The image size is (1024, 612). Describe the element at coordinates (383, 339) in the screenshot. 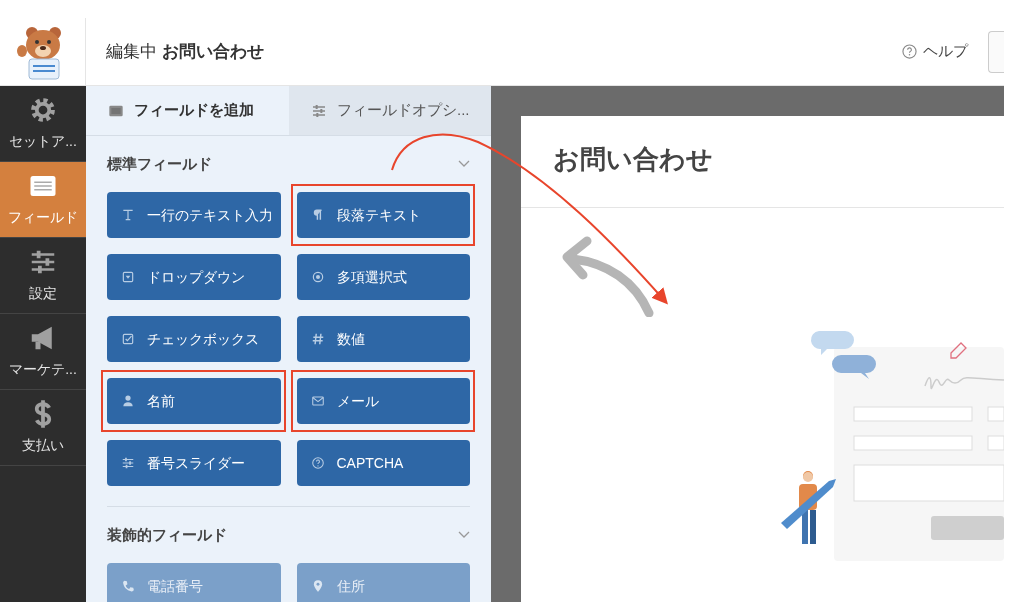

I see `field-button: 数値` at that location.